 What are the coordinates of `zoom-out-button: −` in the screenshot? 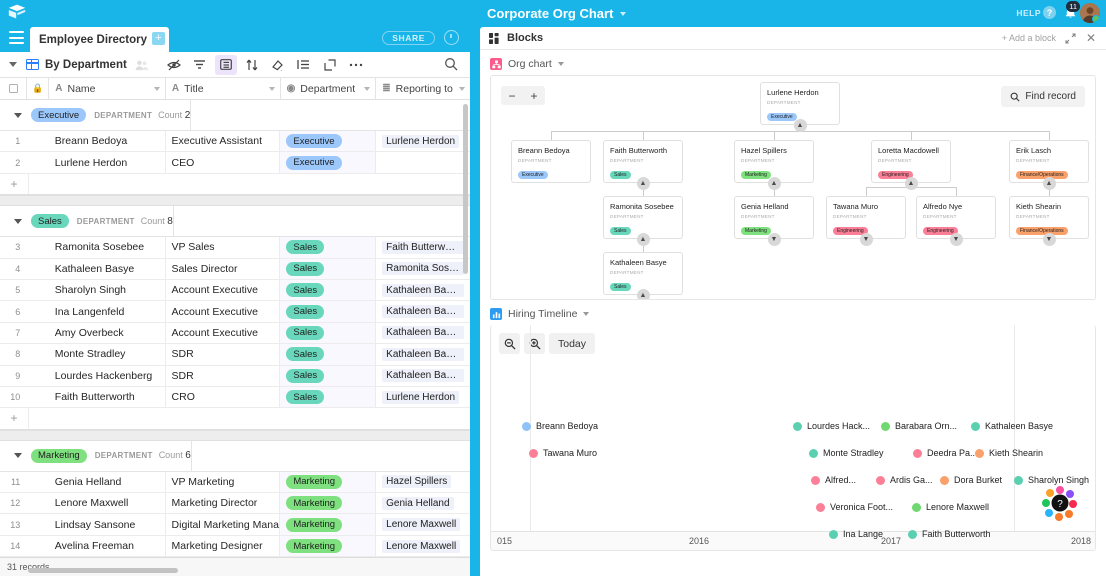 It's located at (512, 95).